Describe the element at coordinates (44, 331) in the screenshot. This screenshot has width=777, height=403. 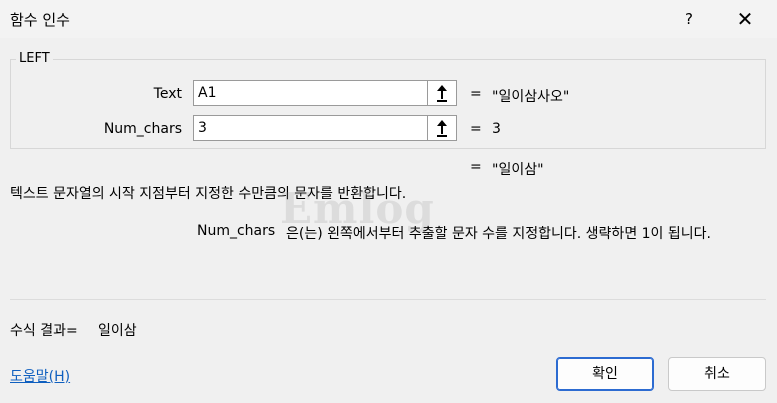
I see `formula-result-label: 수식 결과=` at that location.